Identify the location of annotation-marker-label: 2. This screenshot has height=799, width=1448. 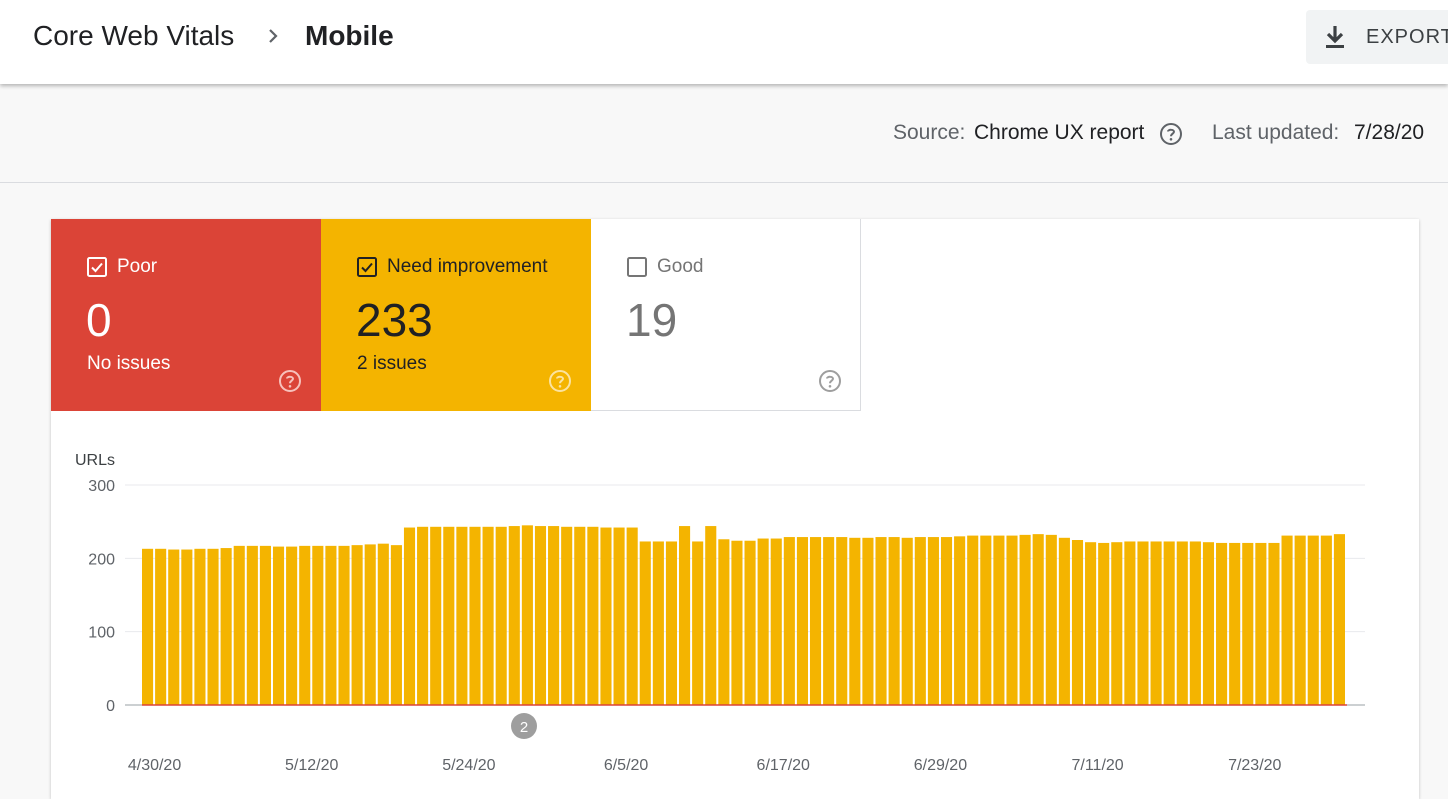
(524, 727).